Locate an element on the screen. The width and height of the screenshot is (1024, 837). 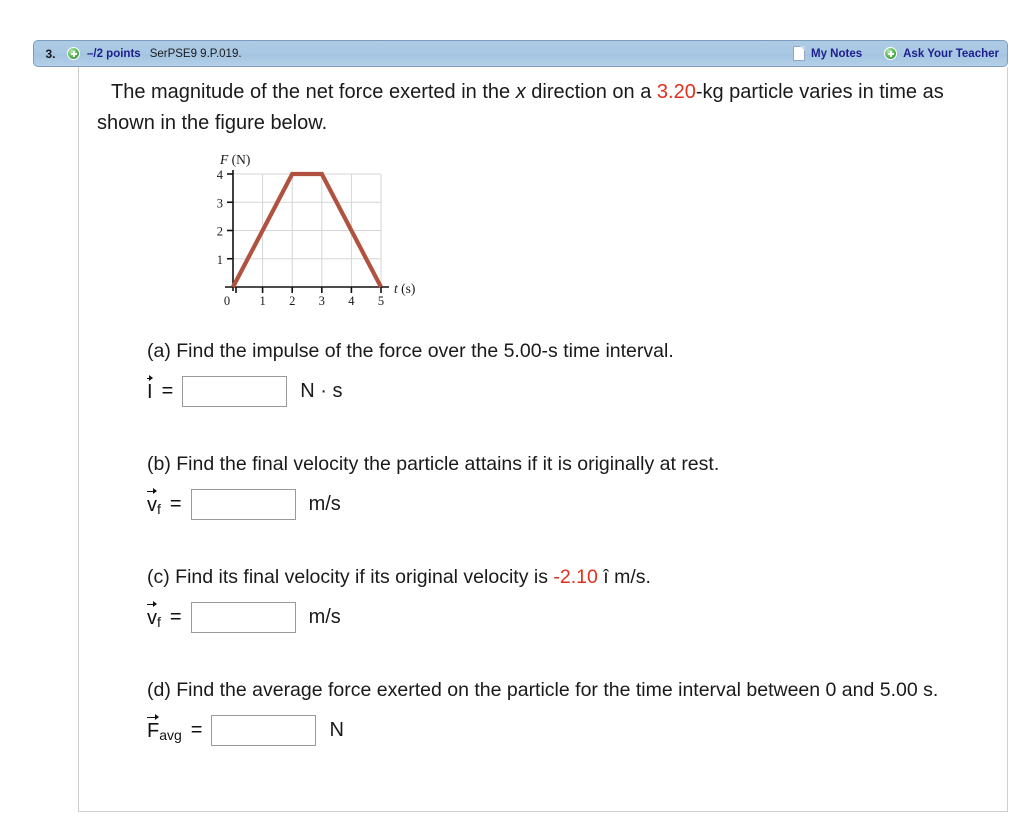
y-axis-label: F (N) is located at coordinates (234, 159).